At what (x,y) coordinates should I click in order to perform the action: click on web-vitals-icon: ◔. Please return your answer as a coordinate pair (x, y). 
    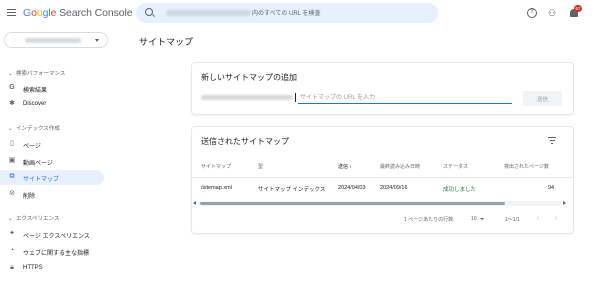
    Looking at the image, I should click on (12, 250).